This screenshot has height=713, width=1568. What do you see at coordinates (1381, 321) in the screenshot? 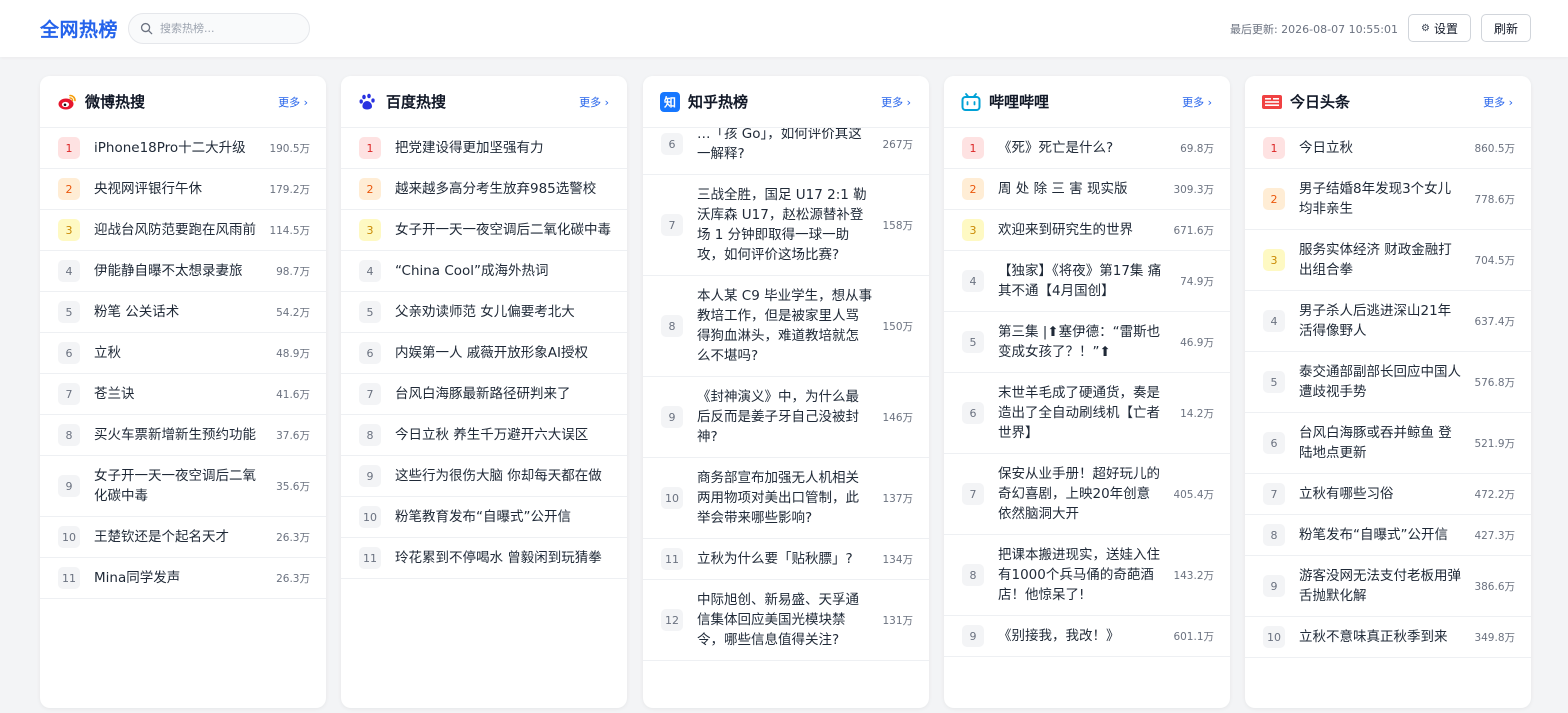
I see `item-title: 男子杀人后逃进深山21年活得像野人` at bounding box center [1381, 321].